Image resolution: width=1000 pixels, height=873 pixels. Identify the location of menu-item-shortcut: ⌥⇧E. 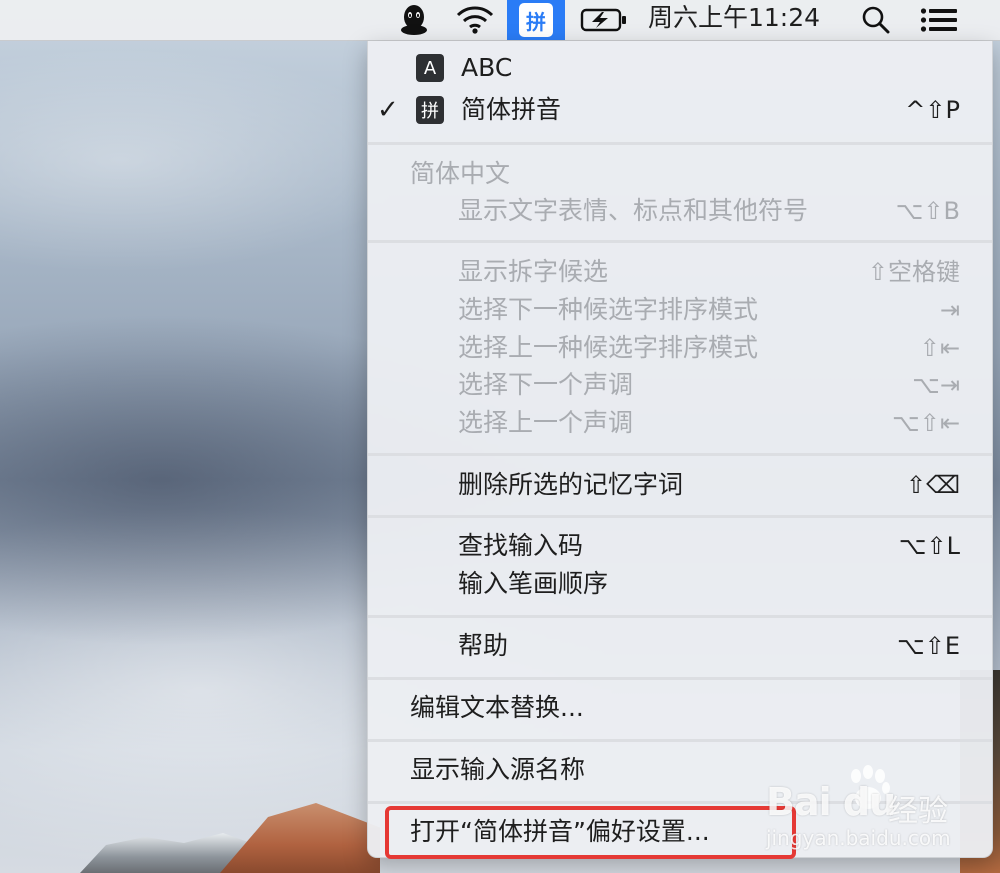
(928, 646).